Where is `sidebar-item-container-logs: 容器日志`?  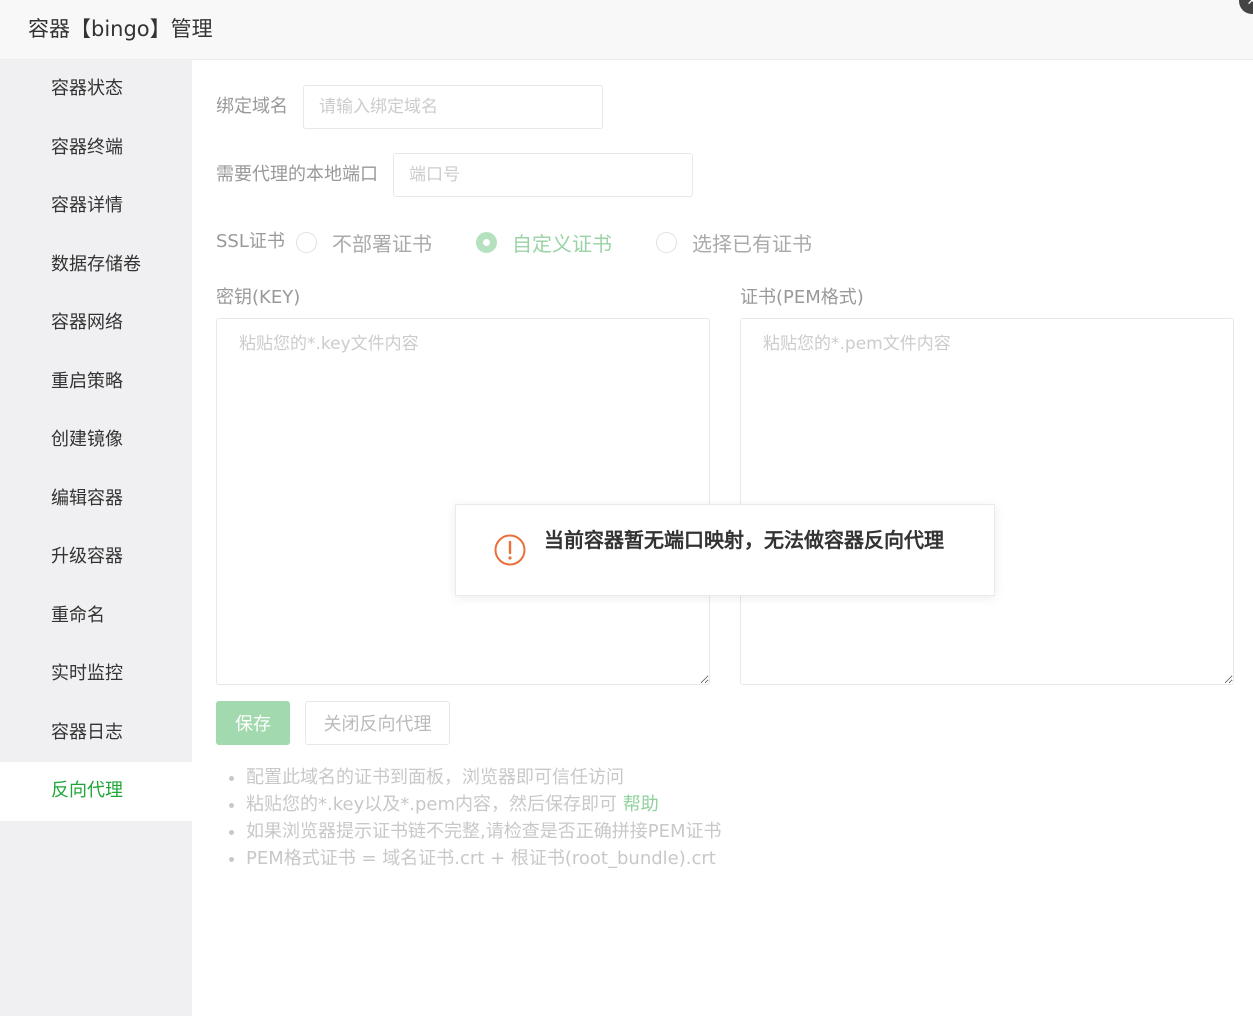
sidebar-item-container-logs: 容器日志 is located at coordinates (96, 733).